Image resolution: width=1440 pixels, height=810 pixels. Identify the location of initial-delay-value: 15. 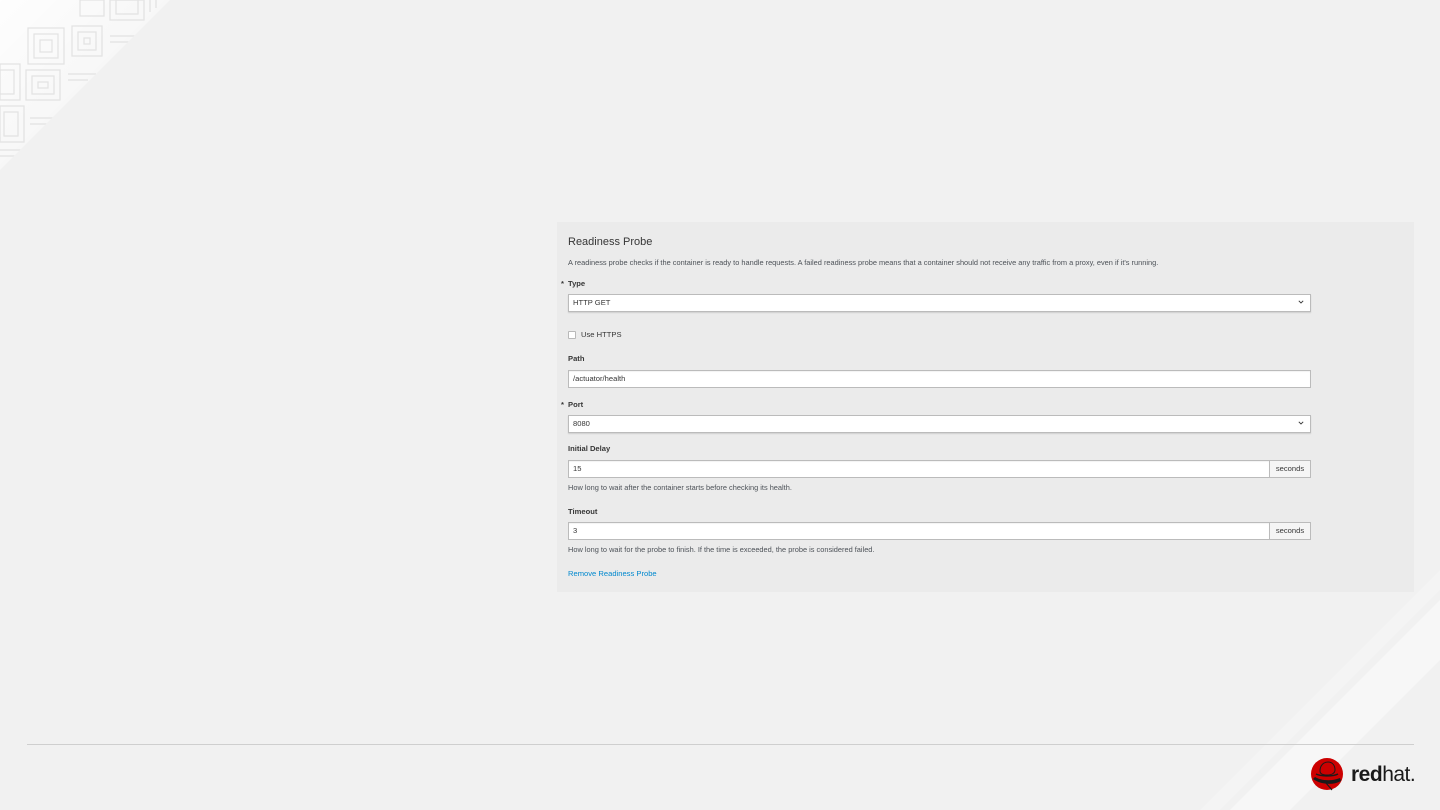
(577, 468).